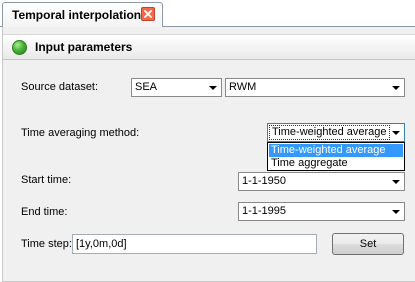 Image resolution: width=415 pixels, height=282 pixels. What do you see at coordinates (77, 15) in the screenshot?
I see `tab-title: Temporal interpolation` at bounding box center [77, 15].